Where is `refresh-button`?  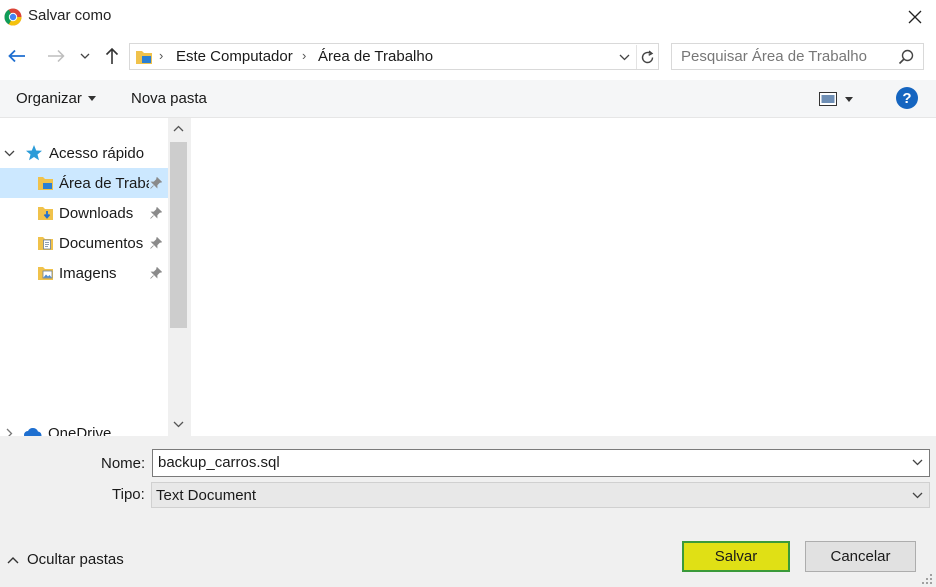 refresh-button is located at coordinates (647, 57).